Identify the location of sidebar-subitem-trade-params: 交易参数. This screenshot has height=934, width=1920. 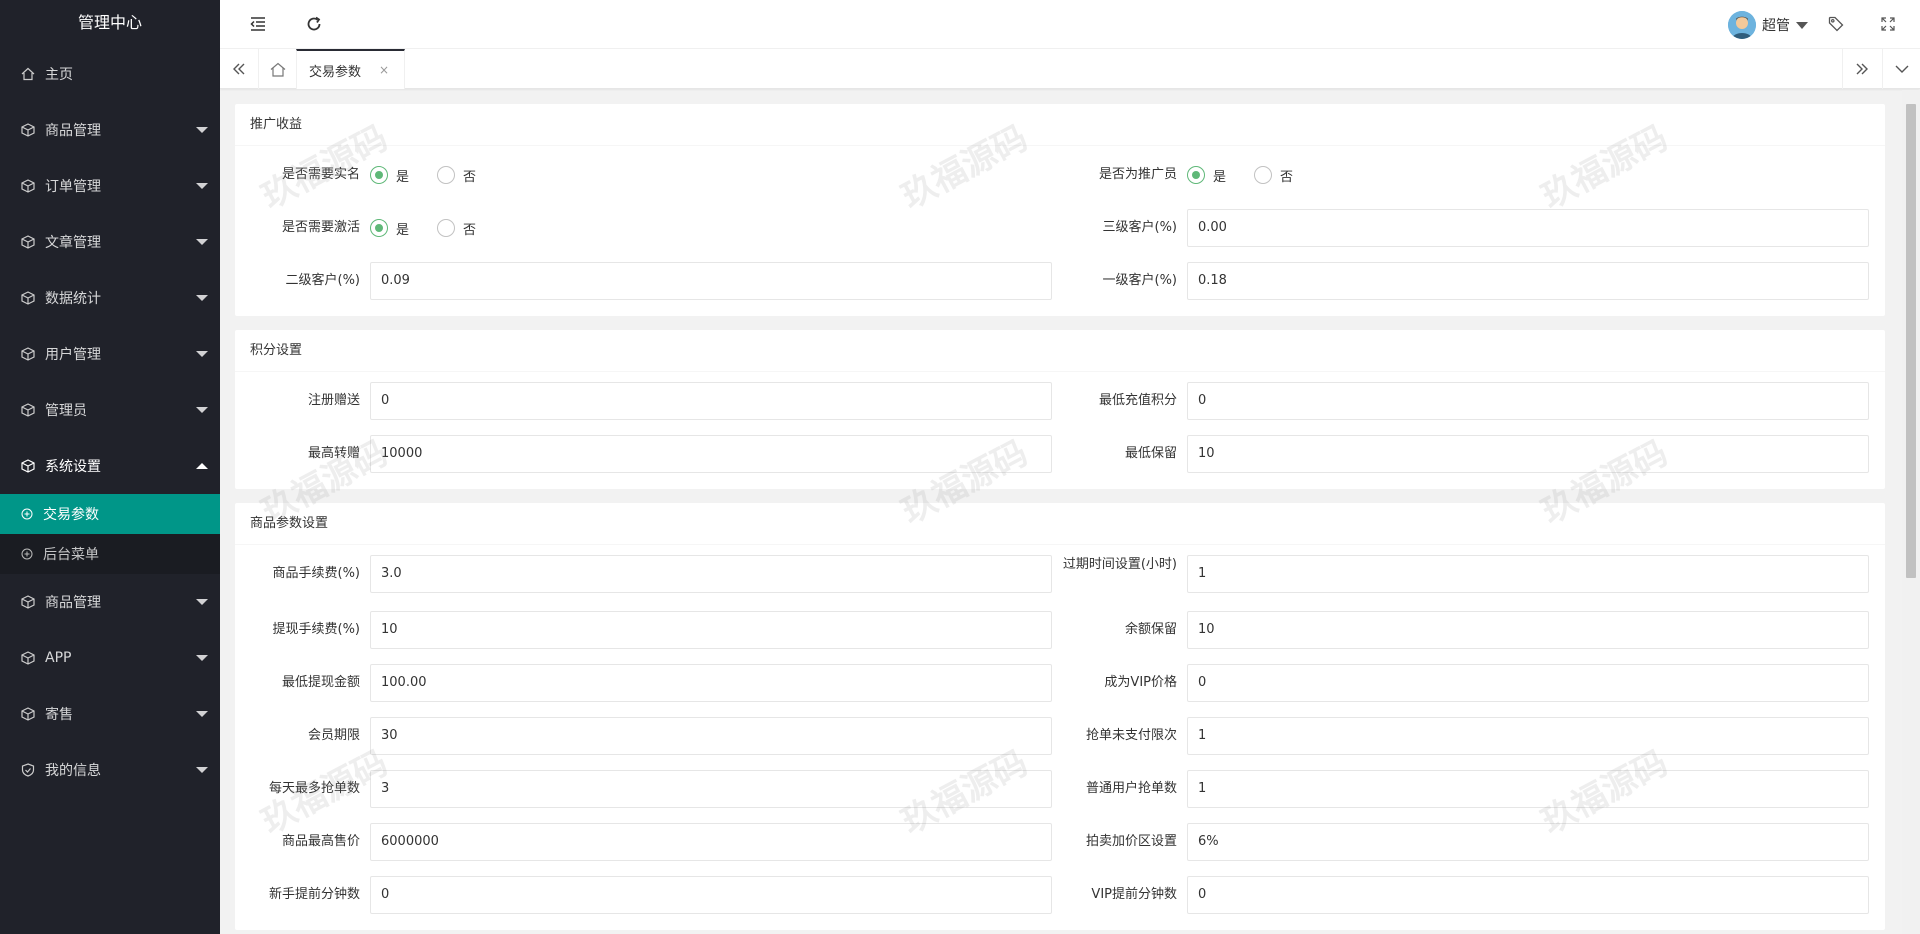
(110, 514).